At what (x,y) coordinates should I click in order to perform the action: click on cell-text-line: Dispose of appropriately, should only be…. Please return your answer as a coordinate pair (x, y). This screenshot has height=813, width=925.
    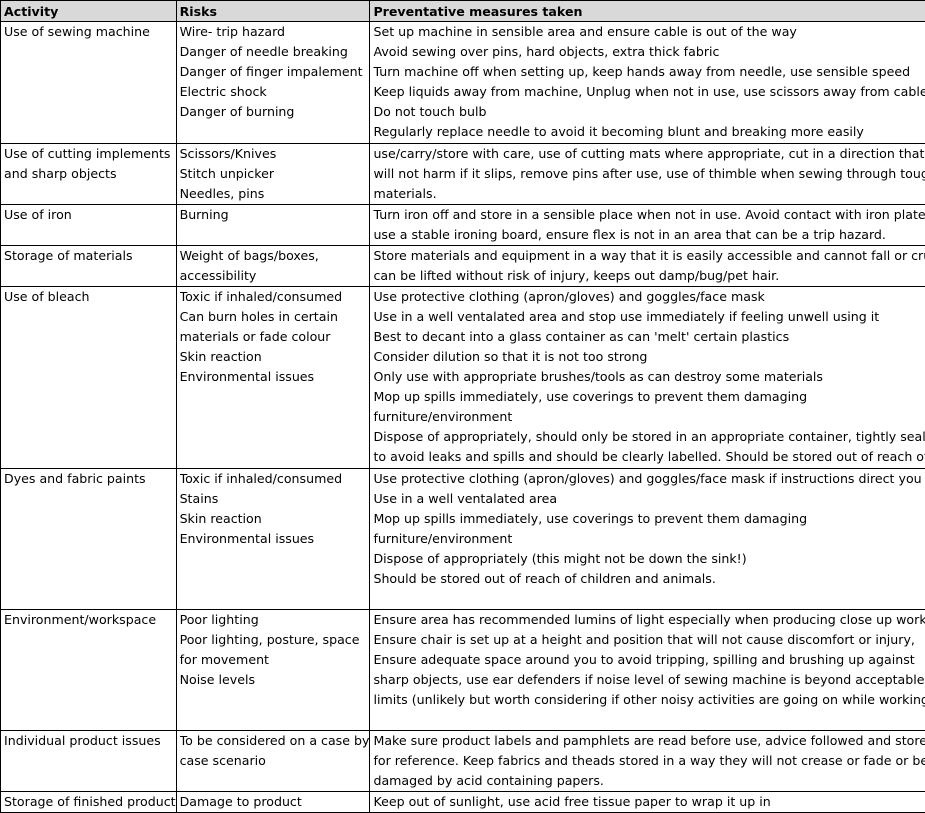
    Looking at the image, I should click on (649, 437).